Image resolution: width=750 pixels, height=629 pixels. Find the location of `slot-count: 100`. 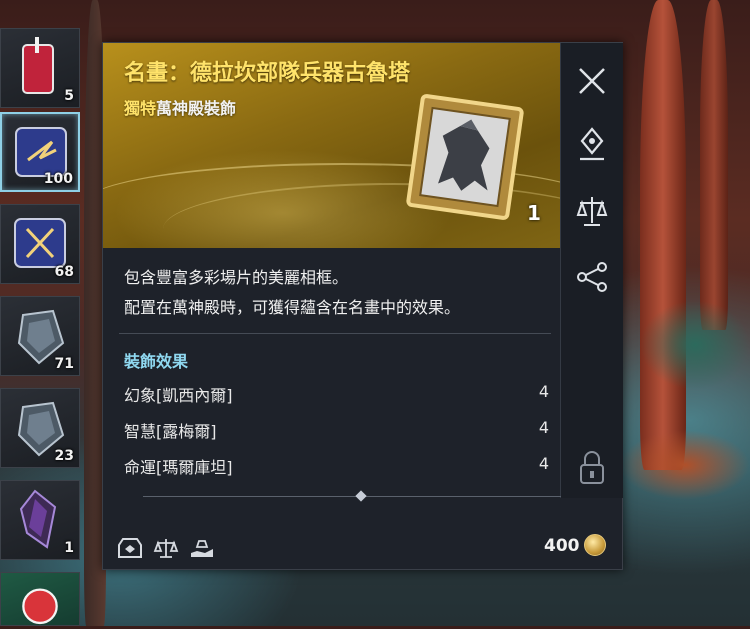

slot-count: 100 is located at coordinates (58, 179).